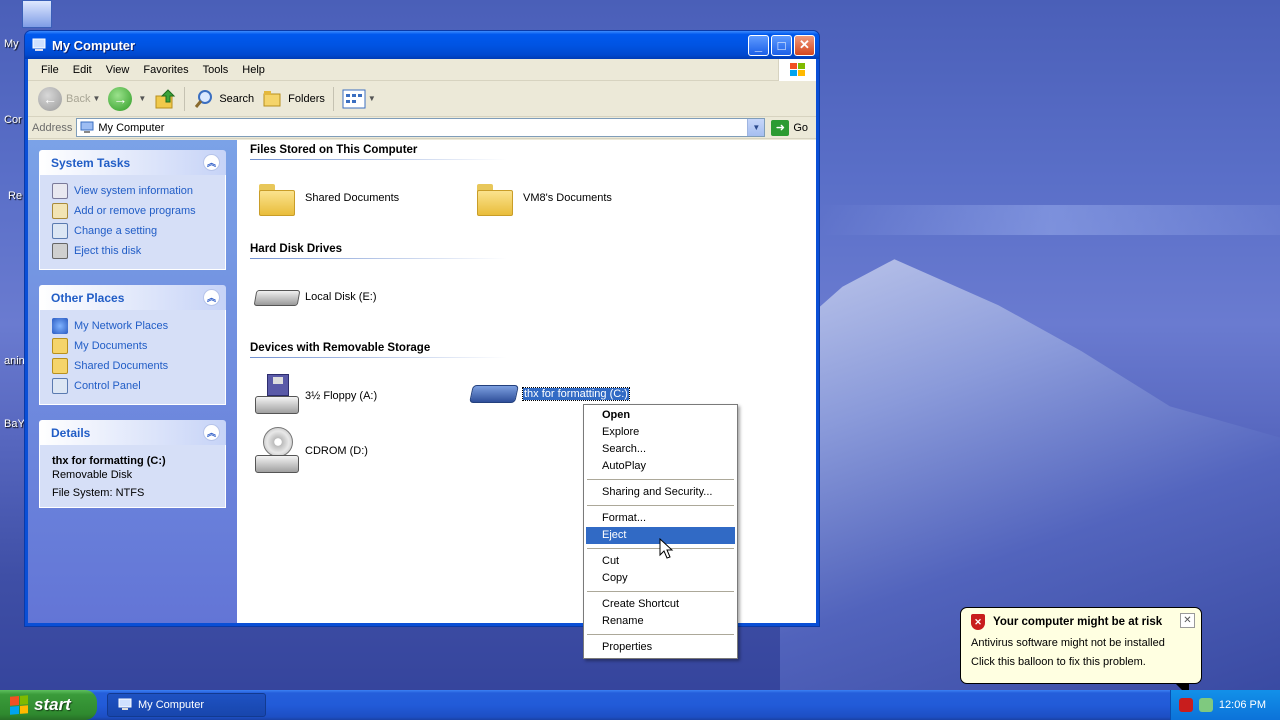 The image size is (1280, 720). I want to click on ctx-properties: Properties, so click(660, 647).